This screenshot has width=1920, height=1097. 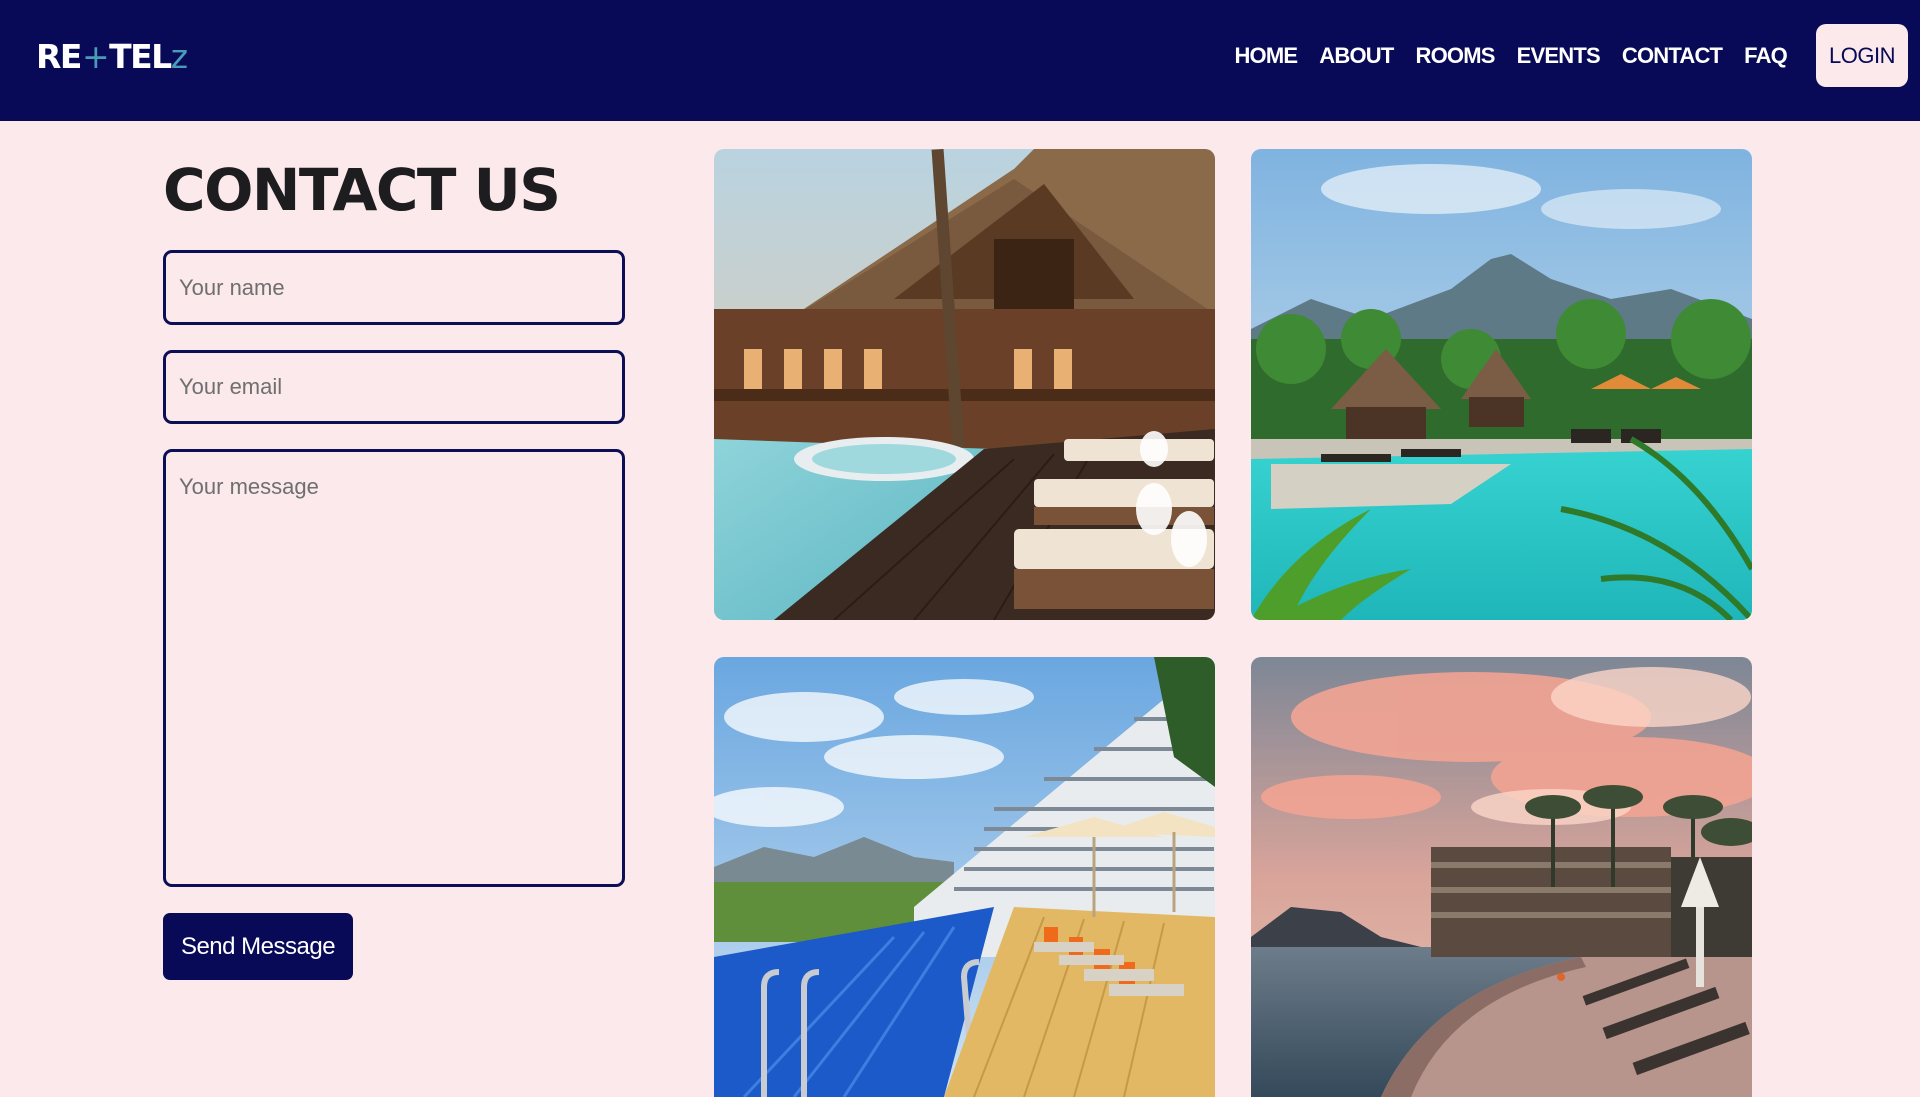 What do you see at coordinates (1766, 56) in the screenshot?
I see `nav-link-faq: FAQ` at bounding box center [1766, 56].